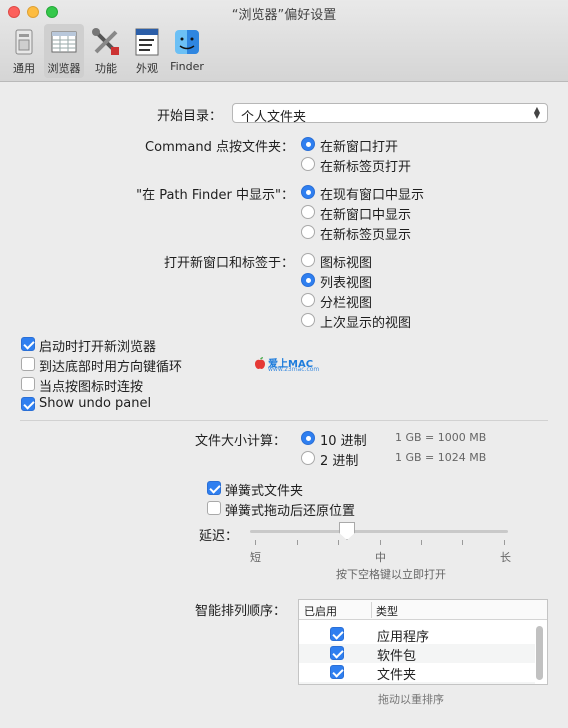  Describe the element at coordinates (346, 301) in the screenshot. I see `open-new-as-option-2: 分栏视图` at that location.